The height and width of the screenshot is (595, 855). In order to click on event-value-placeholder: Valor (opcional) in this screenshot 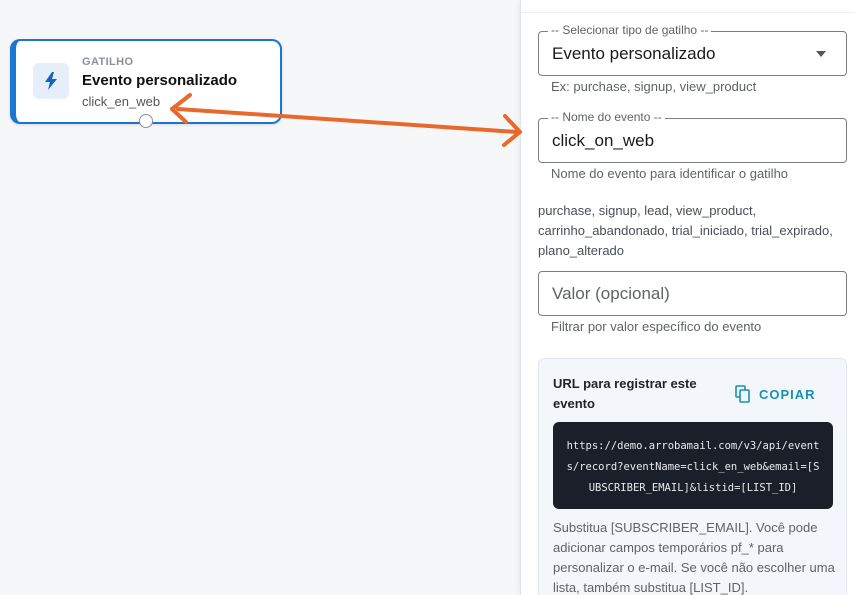, I will do `click(611, 293)`.